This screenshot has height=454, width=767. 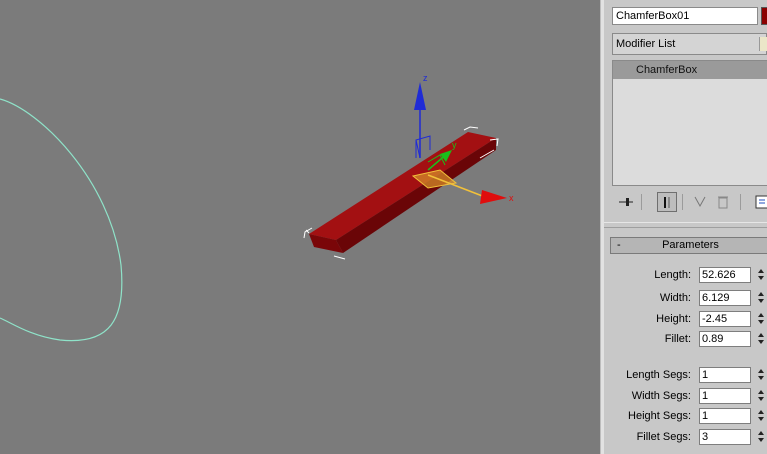 I want to click on y-axis-label: y, so click(x=454, y=145).